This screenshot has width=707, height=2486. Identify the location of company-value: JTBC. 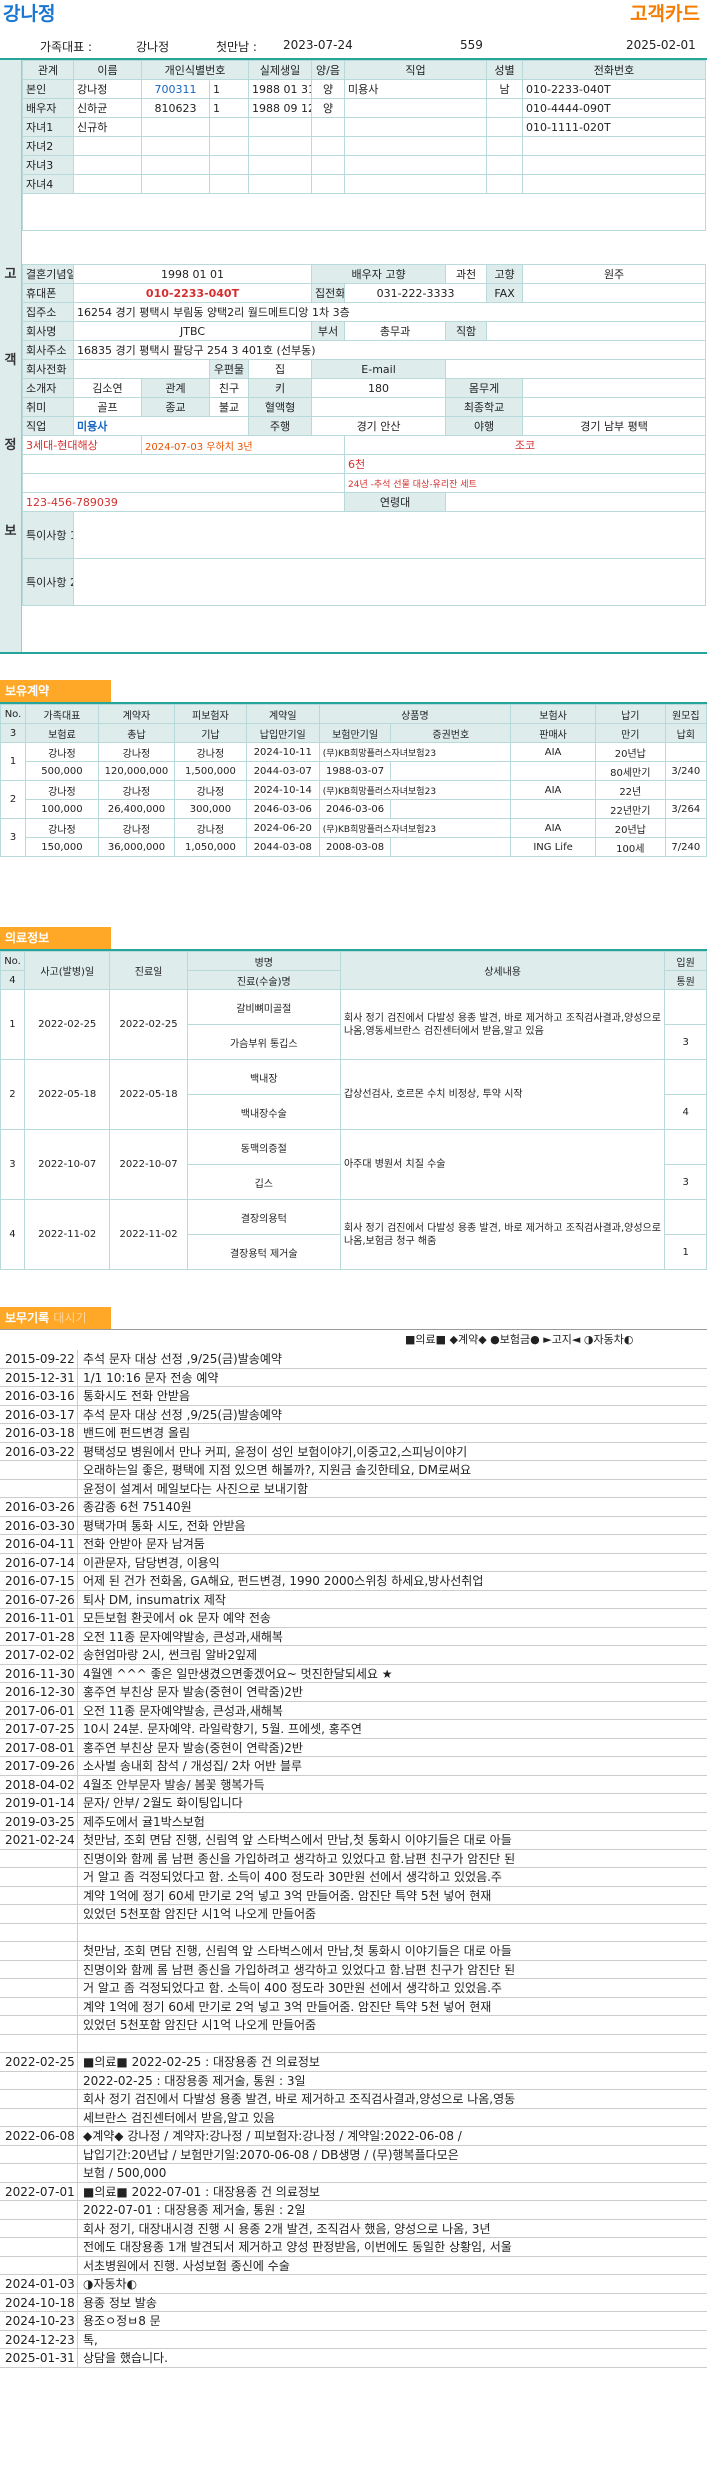
(192, 331).